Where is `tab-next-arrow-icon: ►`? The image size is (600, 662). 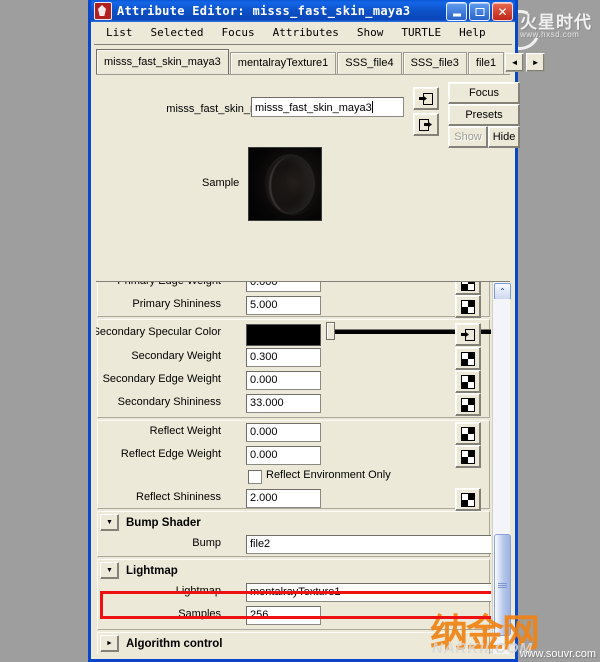
tab-next-arrow-icon: ► is located at coordinates (536, 62).